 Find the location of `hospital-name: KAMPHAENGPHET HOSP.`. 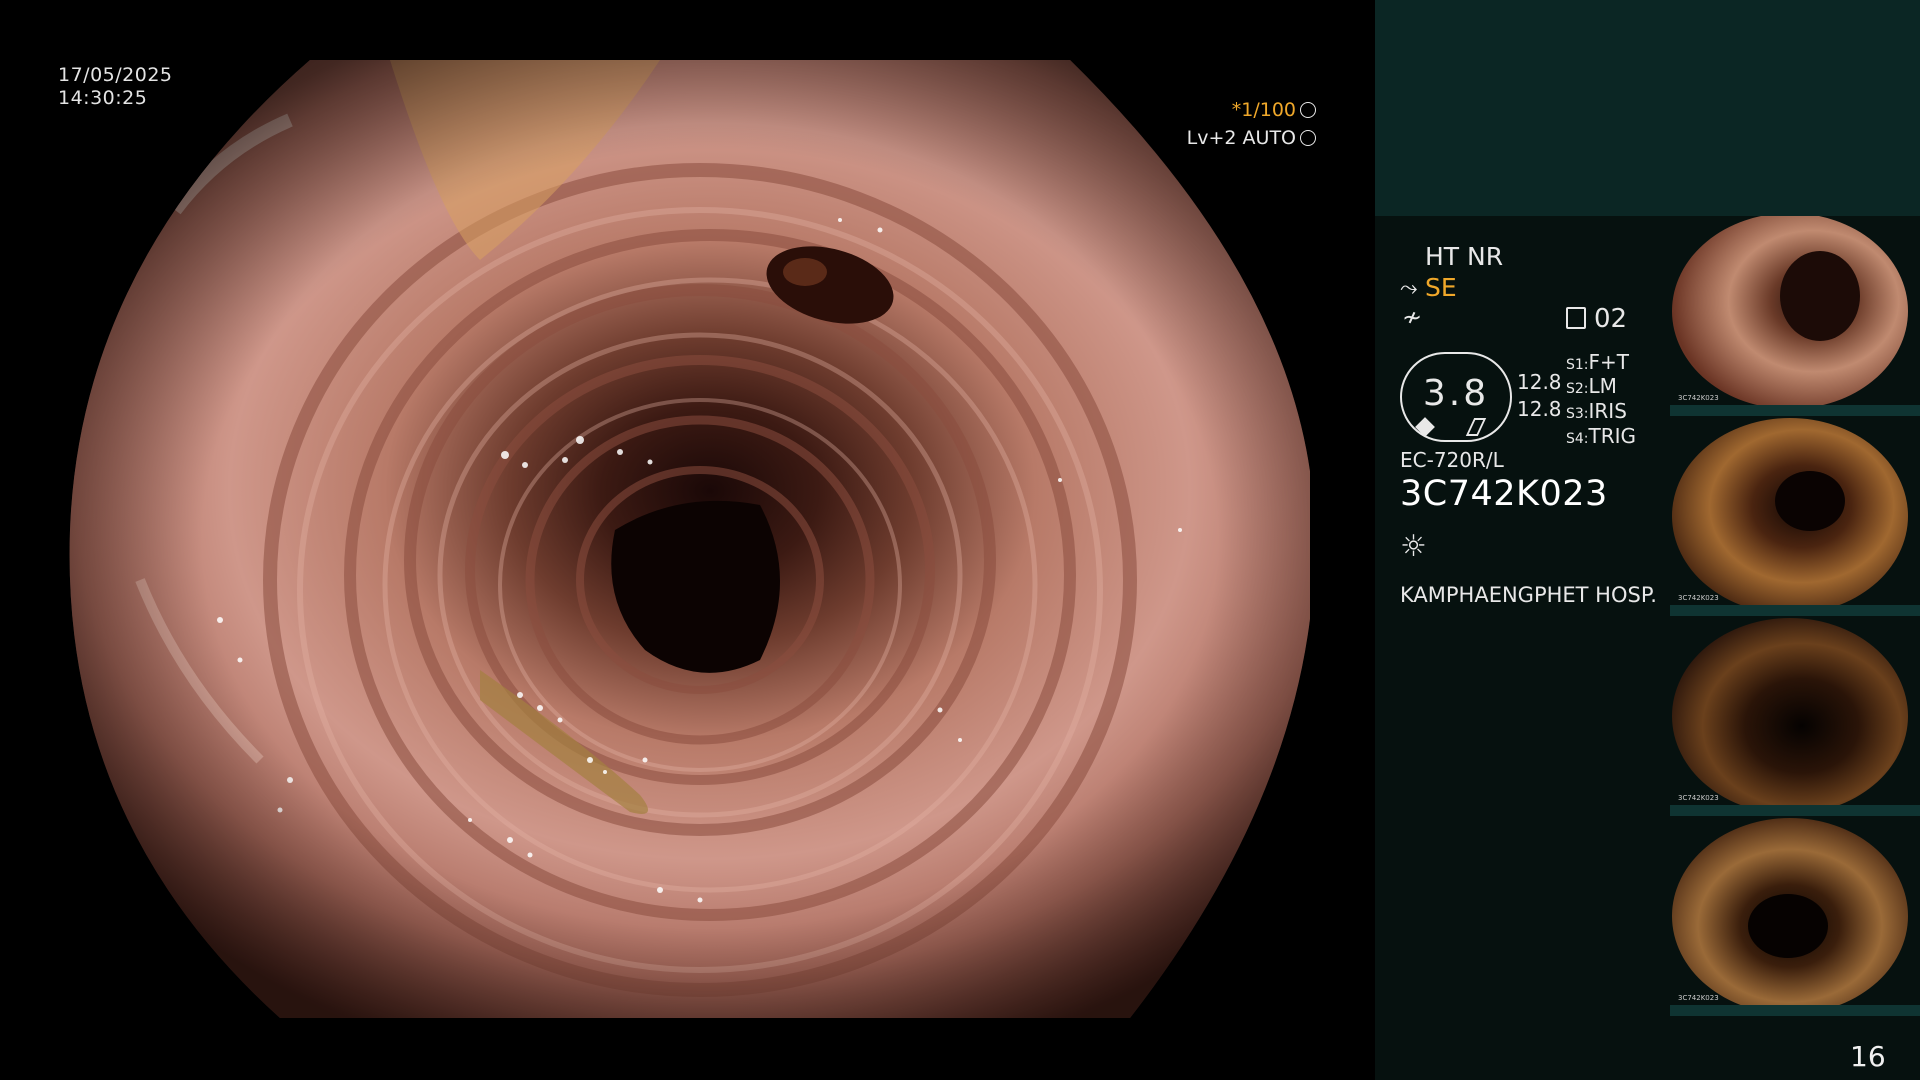

hospital-name: KAMPHAENGPHET HOSP. is located at coordinates (1528, 595).